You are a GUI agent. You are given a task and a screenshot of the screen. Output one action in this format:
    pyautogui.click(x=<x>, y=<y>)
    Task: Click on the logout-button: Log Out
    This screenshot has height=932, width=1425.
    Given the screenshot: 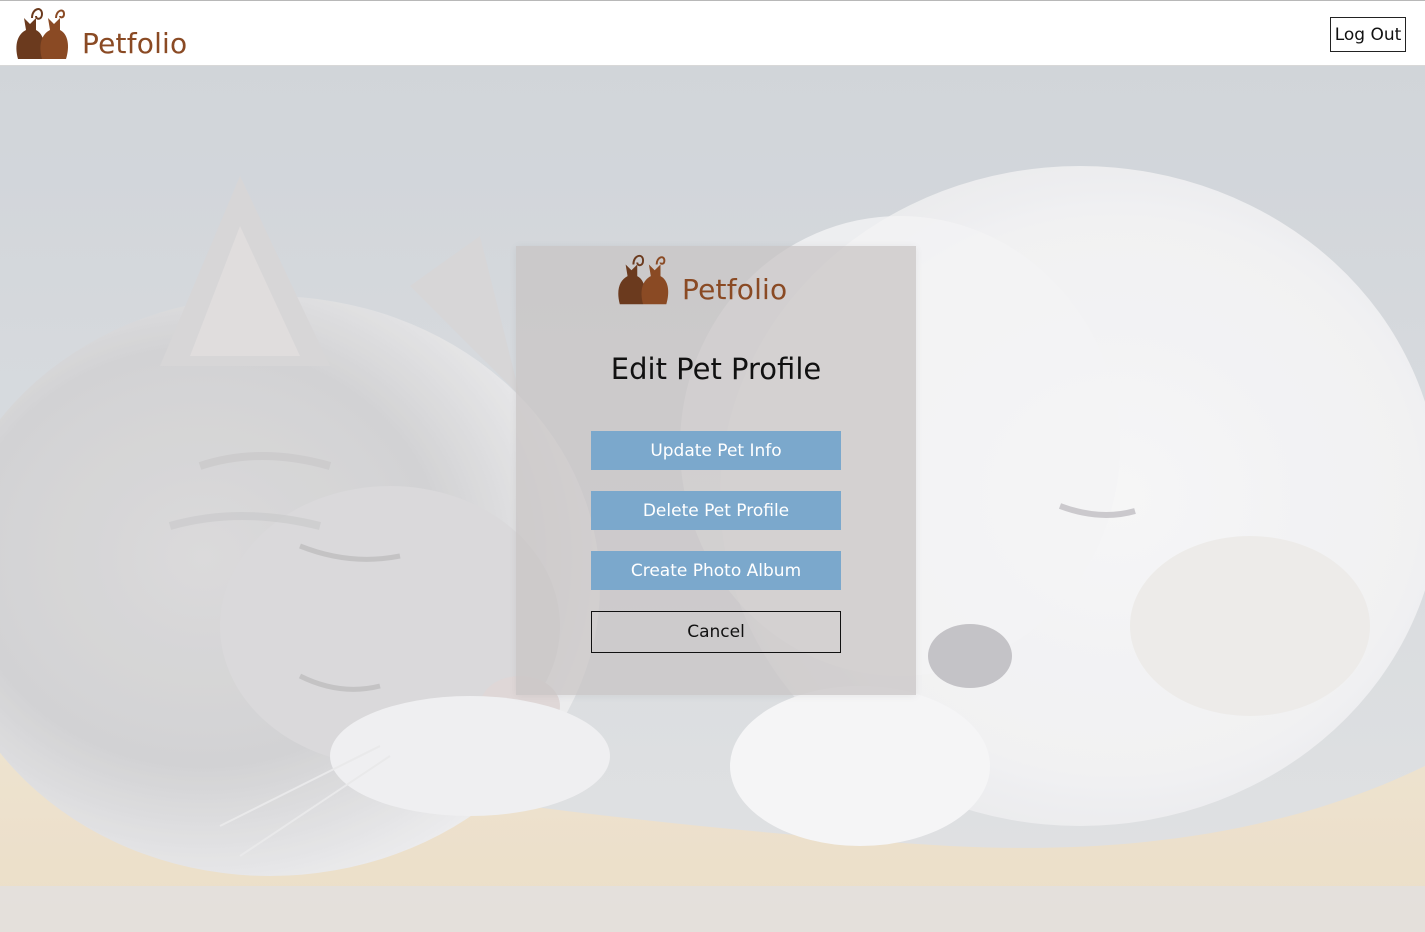 What is the action you would take?
    pyautogui.click(x=1368, y=34)
    